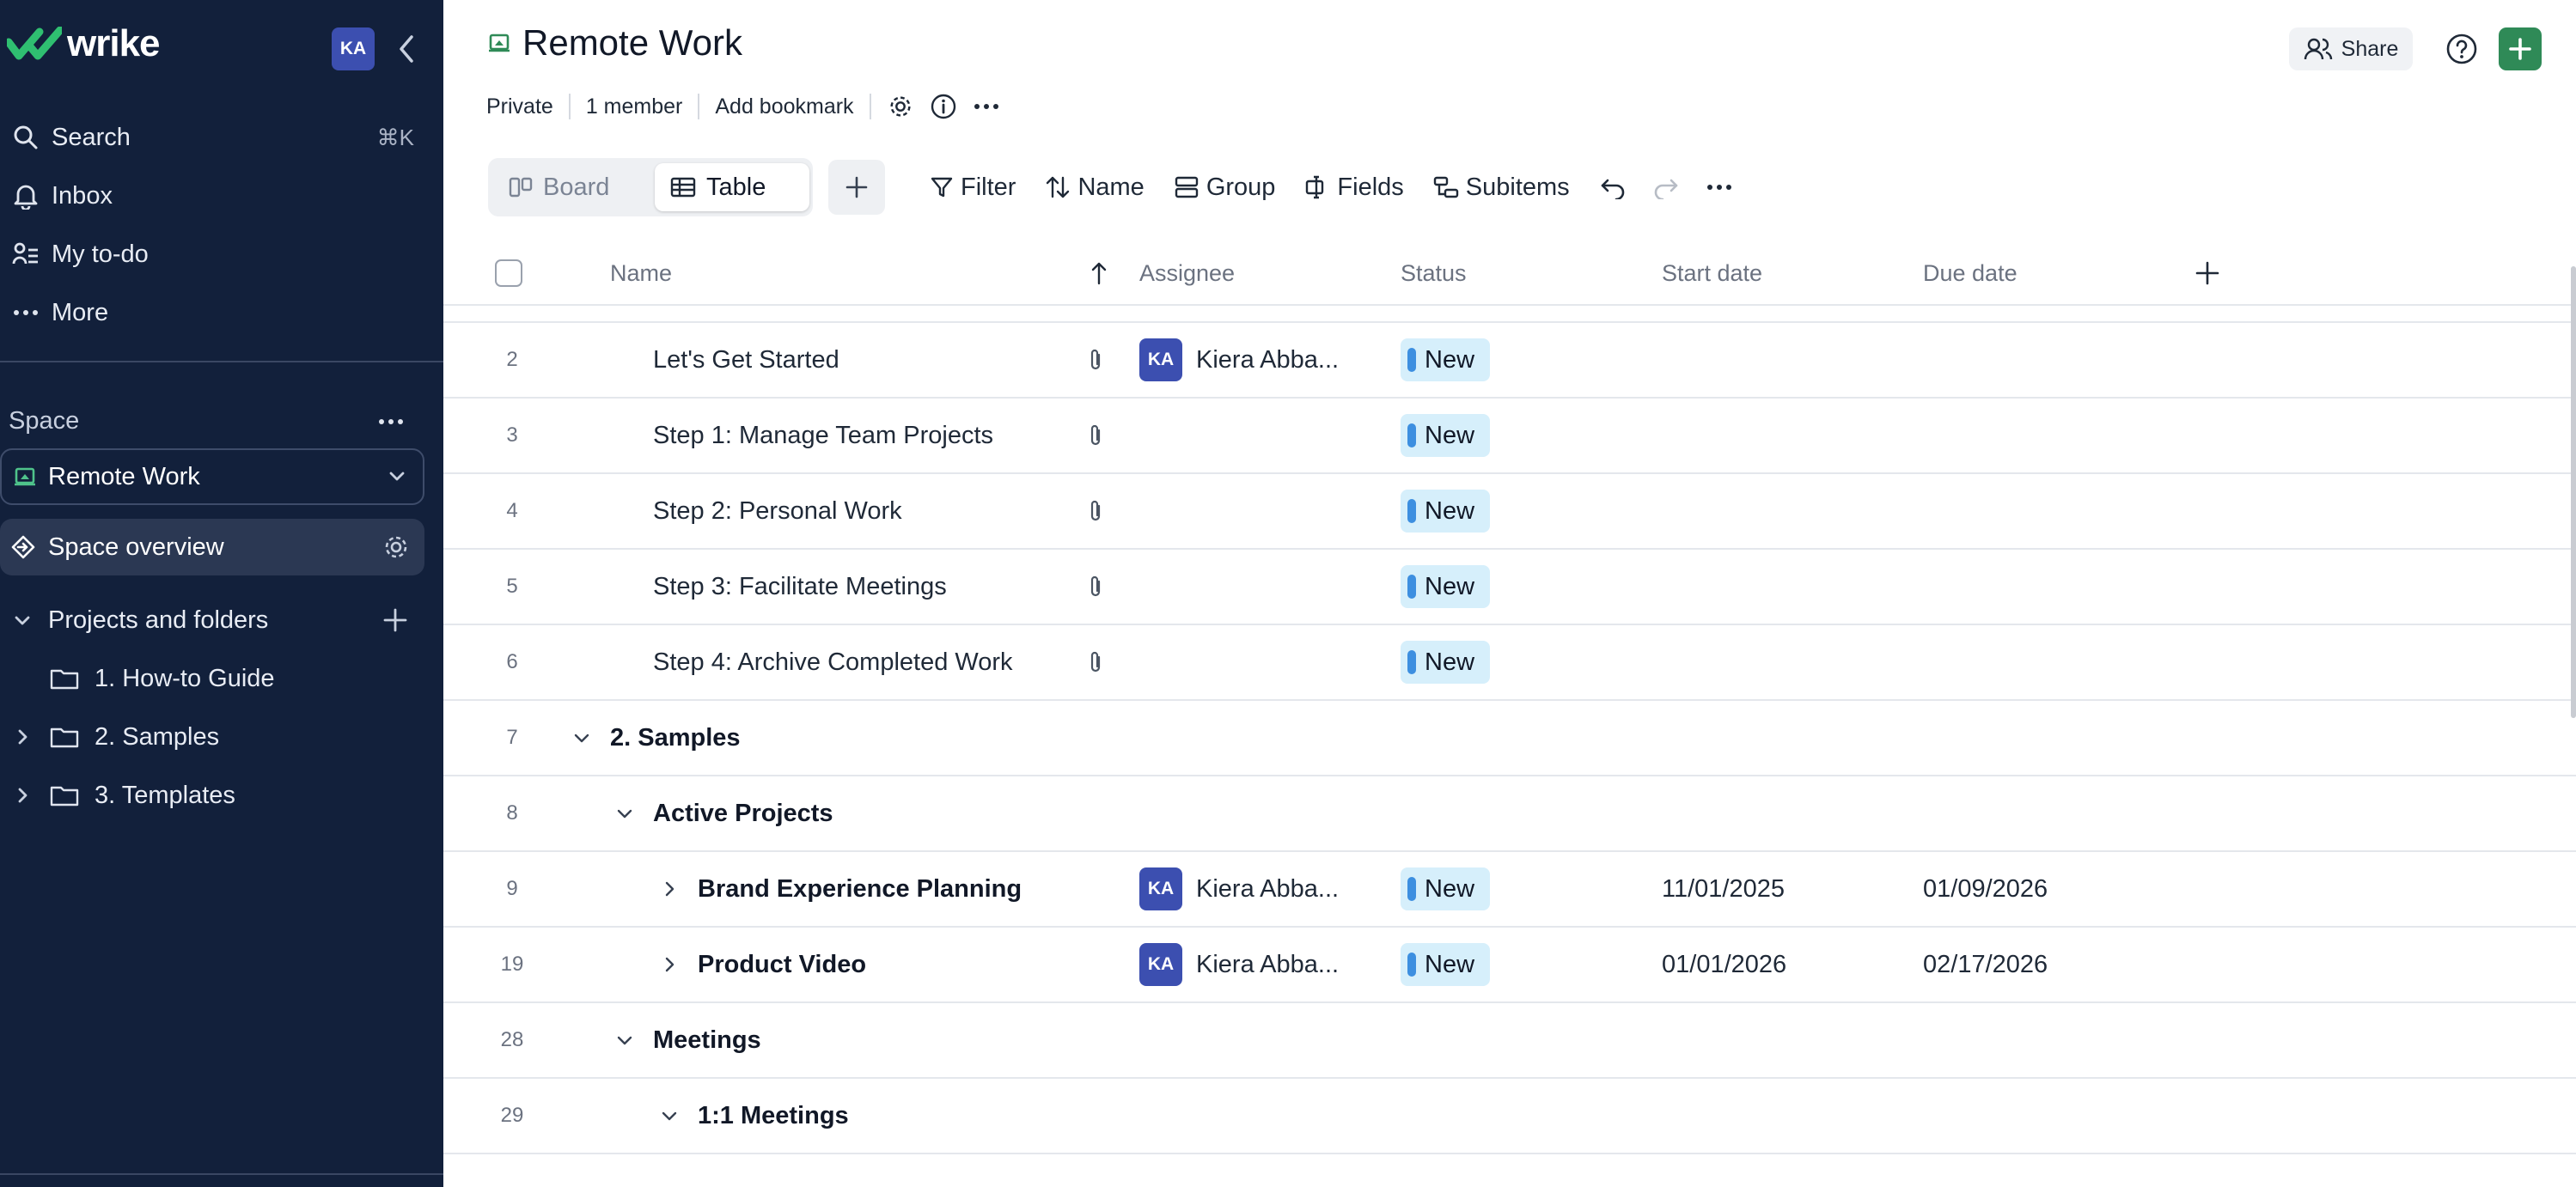 This screenshot has width=2576, height=1187. Describe the element at coordinates (823, 435) in the screenshot. I see `task-name: Step 1: Manage Team Projects` at that location.